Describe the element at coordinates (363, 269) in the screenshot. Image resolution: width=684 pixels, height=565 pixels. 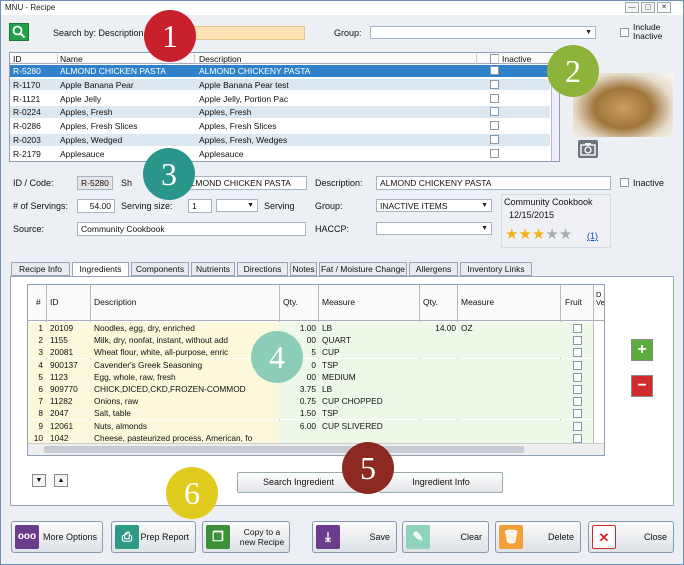
I see `tab-fat-moisture-change: Fat / Moisture Change` at that location.